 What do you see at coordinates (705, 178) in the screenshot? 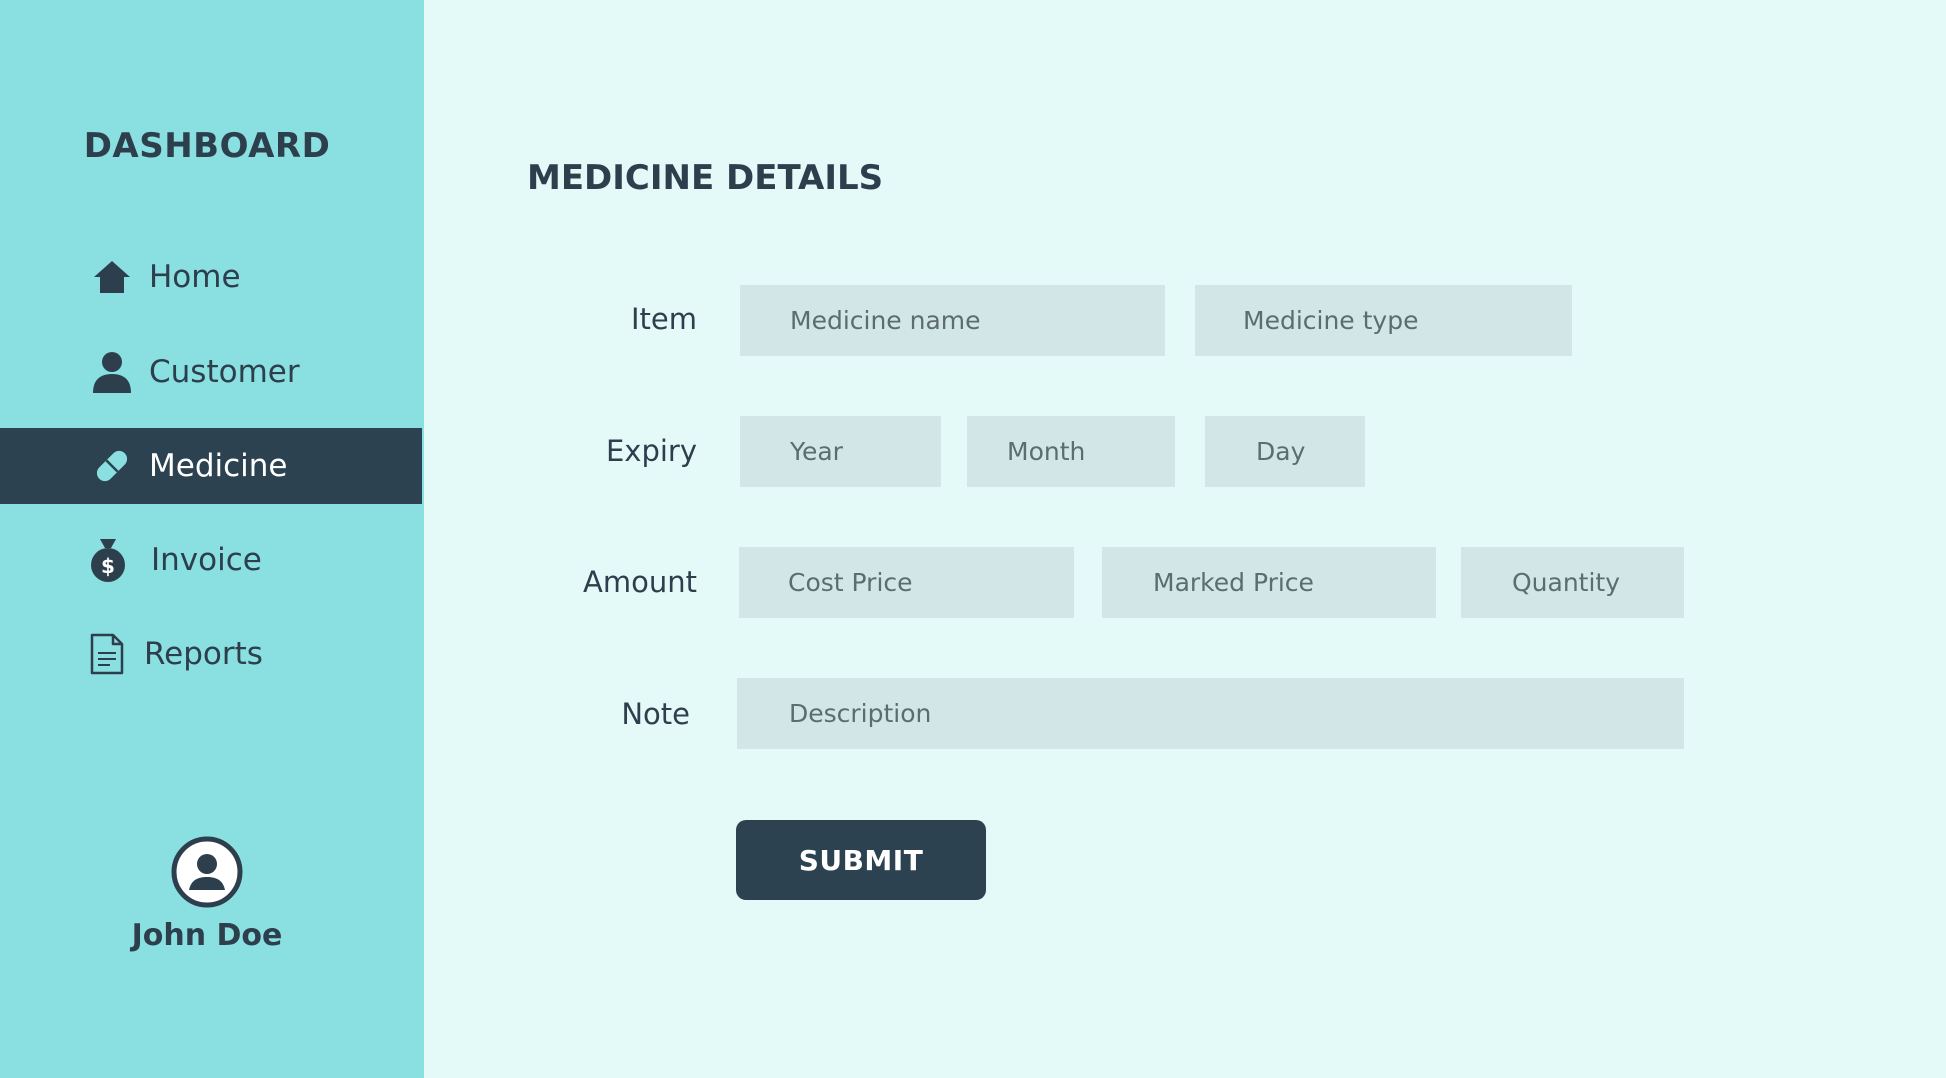
I see `page-title: MEDICINE DETAILS` at bounding box center [705, 178].